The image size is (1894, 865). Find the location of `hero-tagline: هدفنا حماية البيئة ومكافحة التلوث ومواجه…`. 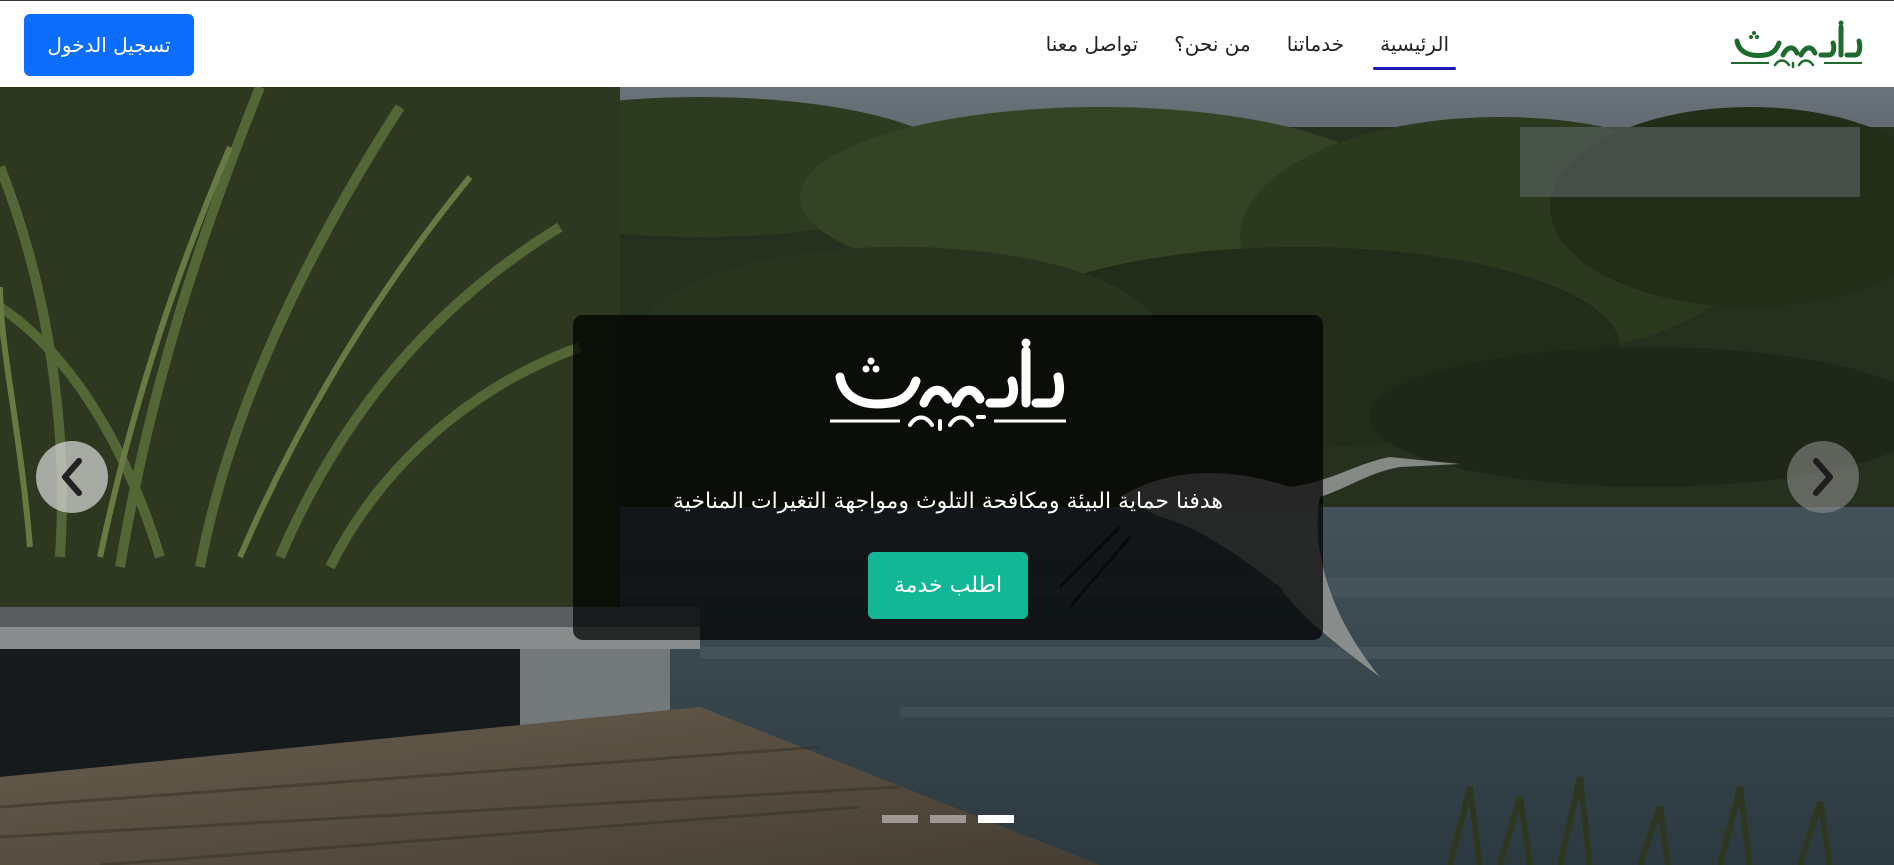

hero-tagline: هدفنا حماية البيئة ومكافحة التلوث ومواجه… is located at coordinates (947, 501).